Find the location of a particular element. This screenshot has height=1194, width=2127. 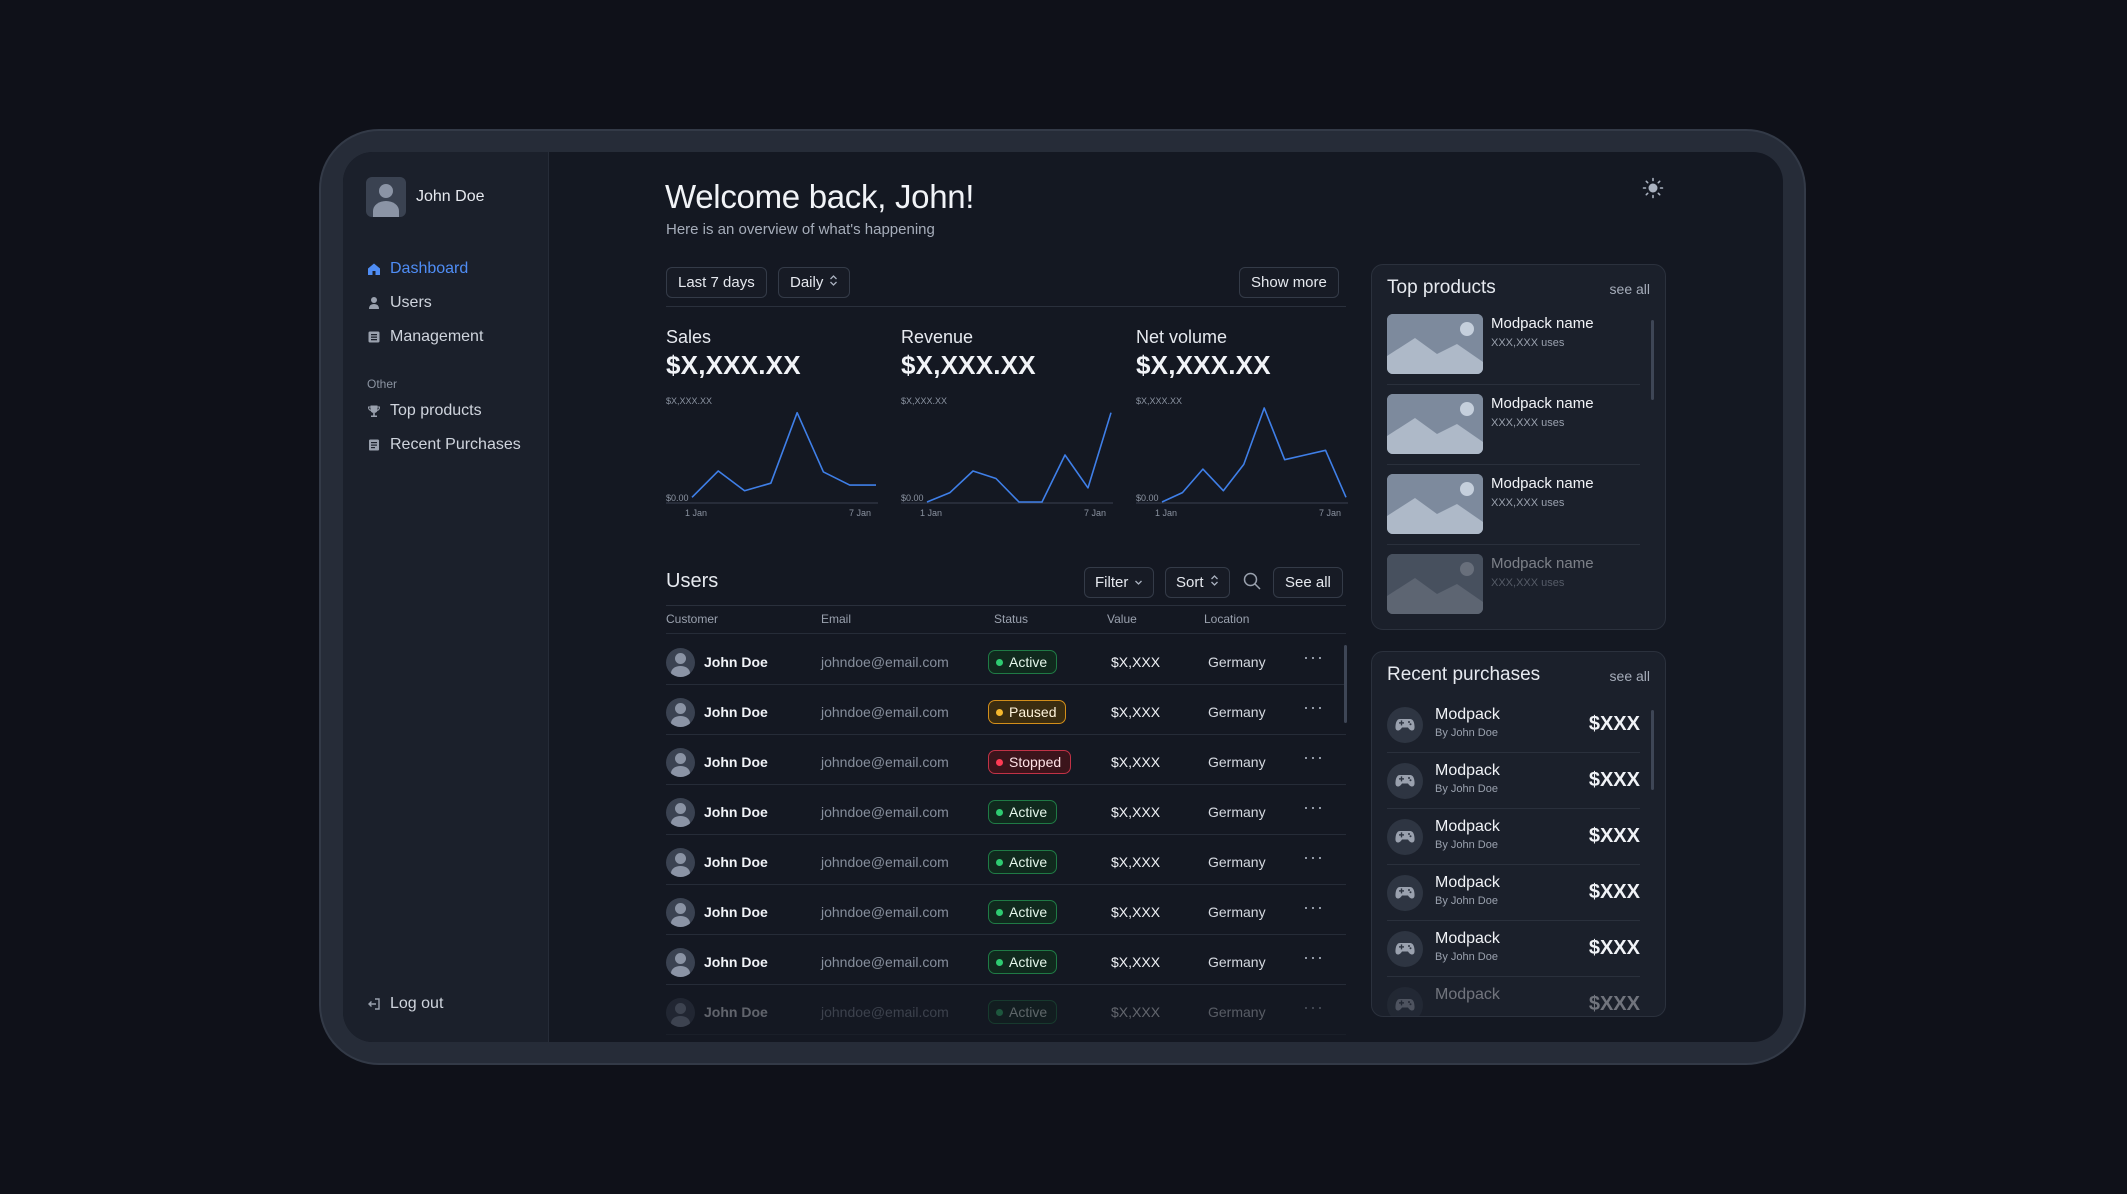

metric-value: $X,XXX.XX is located at coordinates (733, 365).